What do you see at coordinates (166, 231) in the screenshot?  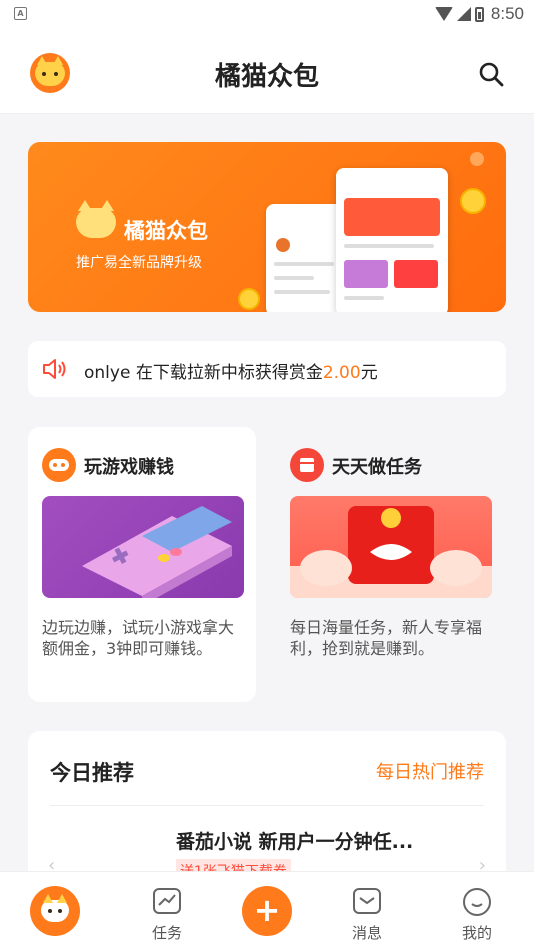 I see `banner-brand: 橘猫众包` at bounding box center [166, 231].